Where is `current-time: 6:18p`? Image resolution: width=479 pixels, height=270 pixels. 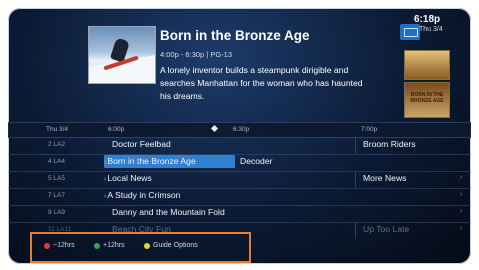 current-time: 6:18p is located at coordinates (427, 19).